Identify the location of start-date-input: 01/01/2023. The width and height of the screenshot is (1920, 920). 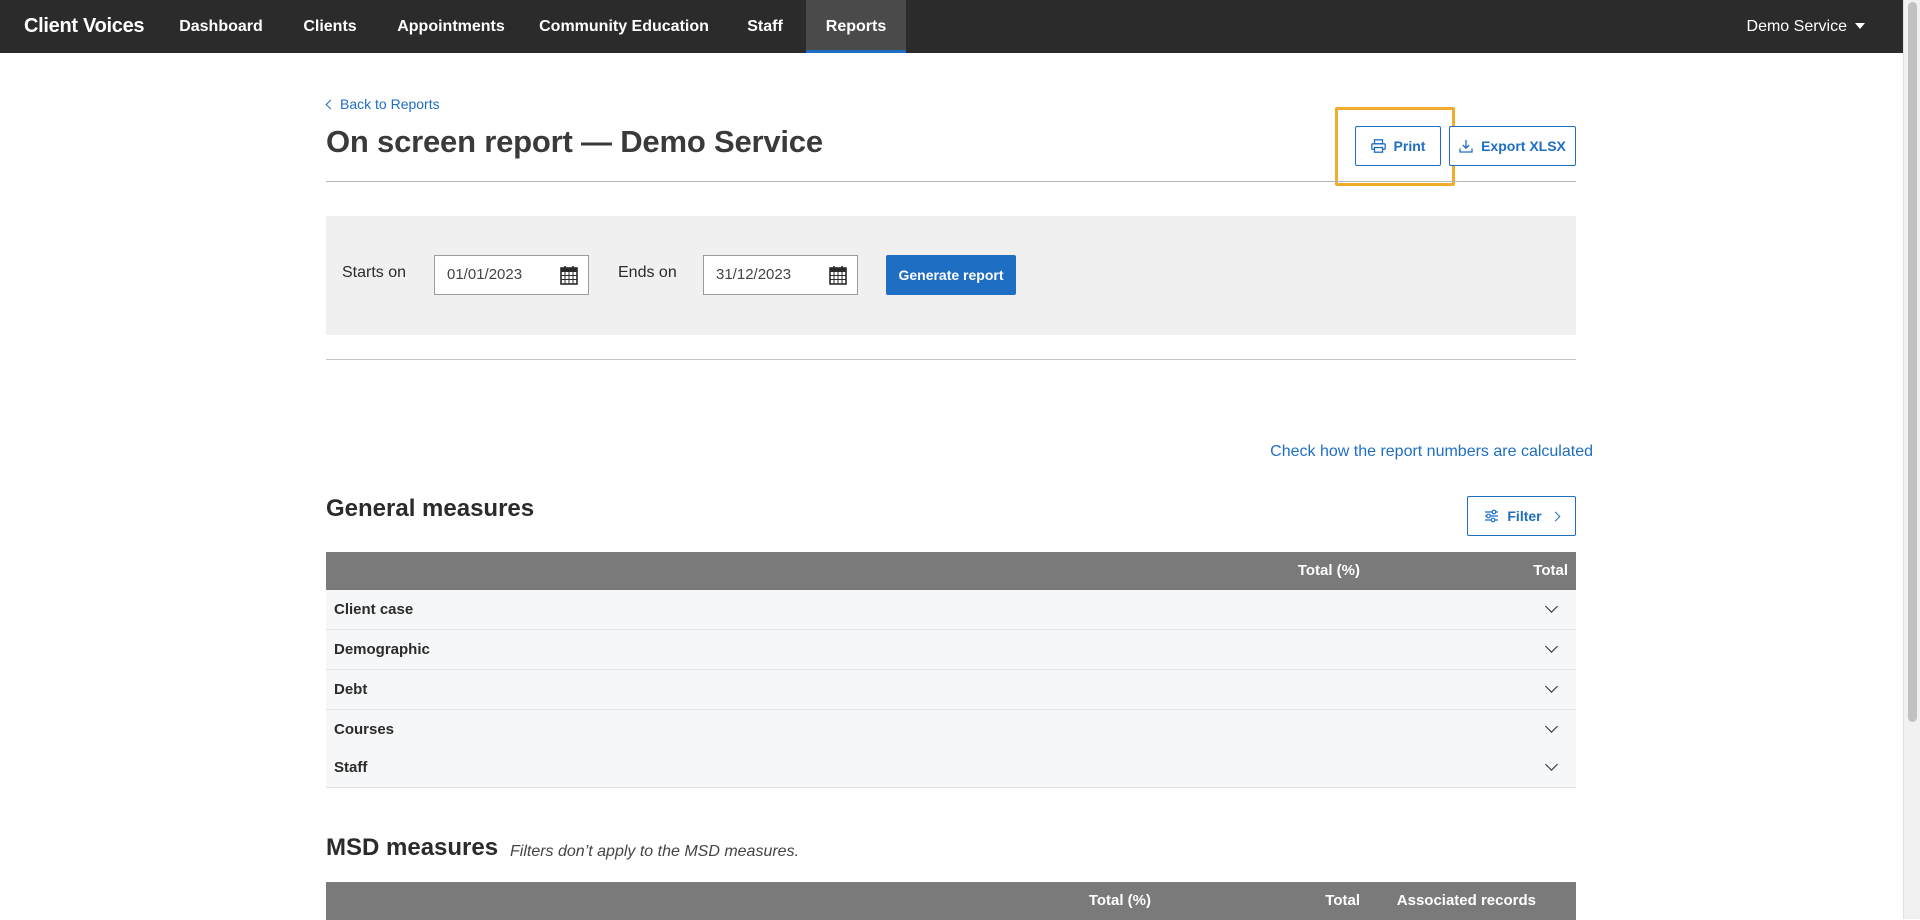
(511, 275).